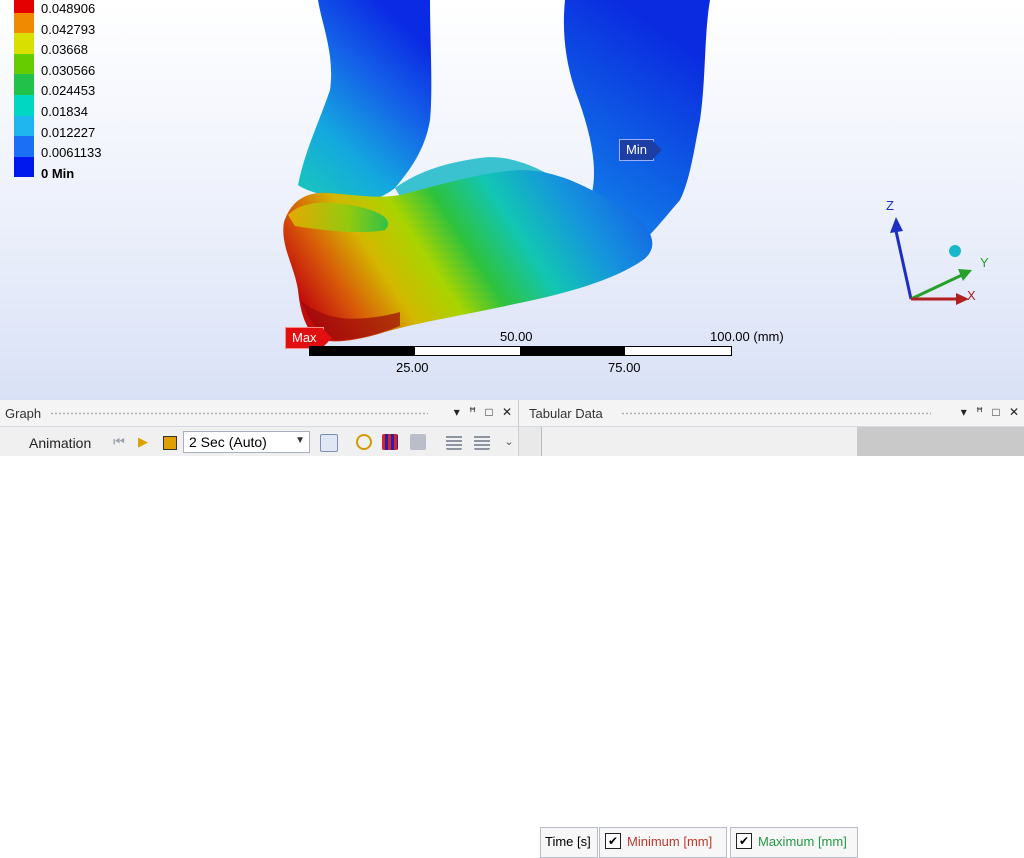 The width and height of the screenshot is (1024, 858). I want to click on tabular-panel-controls: ▾ ꟸ □ ✕, so click(987, 412).